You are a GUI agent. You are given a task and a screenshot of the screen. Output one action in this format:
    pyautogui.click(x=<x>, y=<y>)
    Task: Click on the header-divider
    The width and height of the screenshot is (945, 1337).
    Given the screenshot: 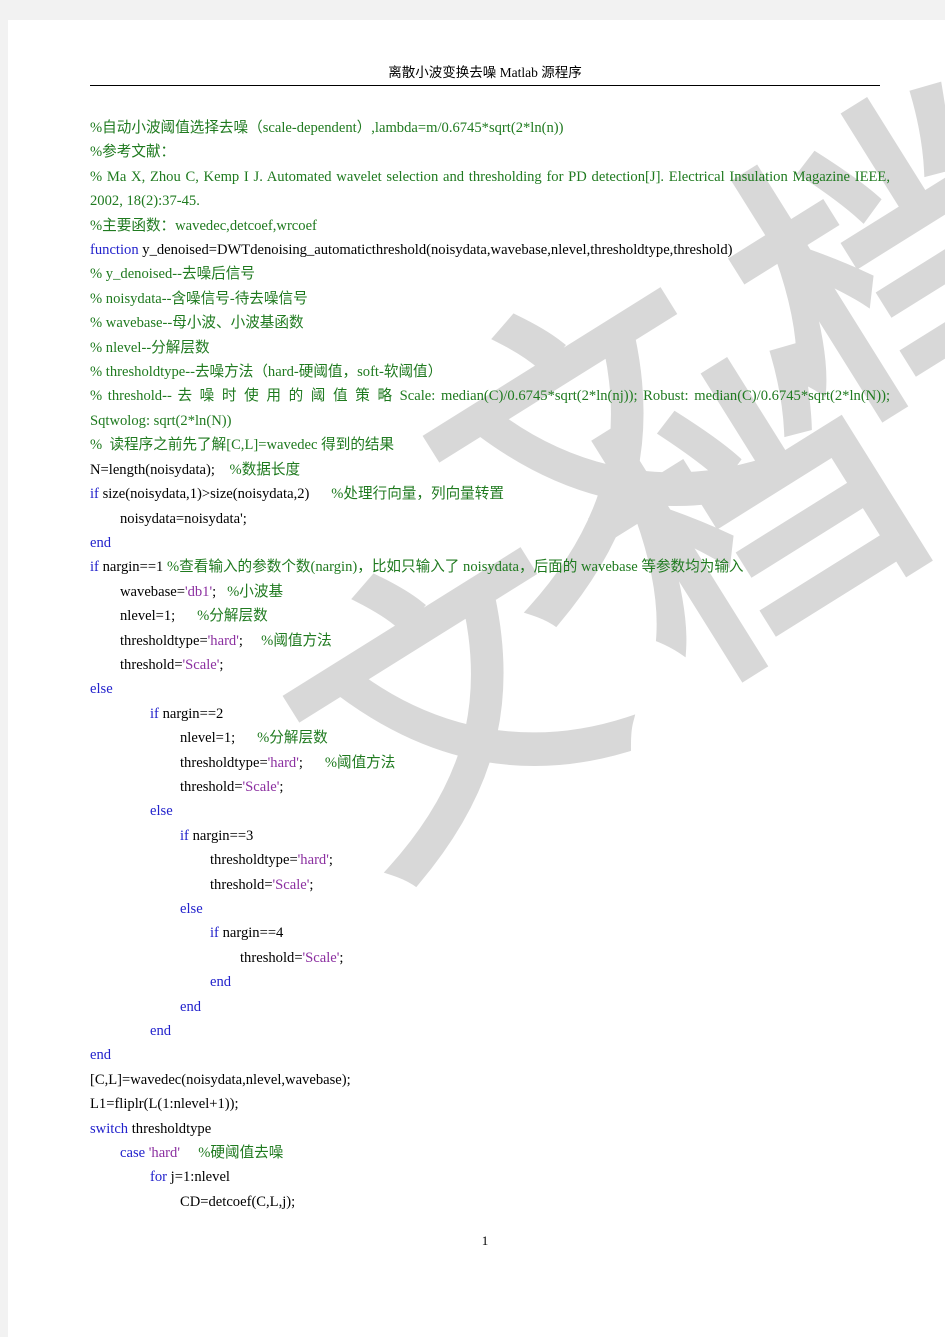 What is the action you would take?
    pyautogui.click(x=485, y=85)
    